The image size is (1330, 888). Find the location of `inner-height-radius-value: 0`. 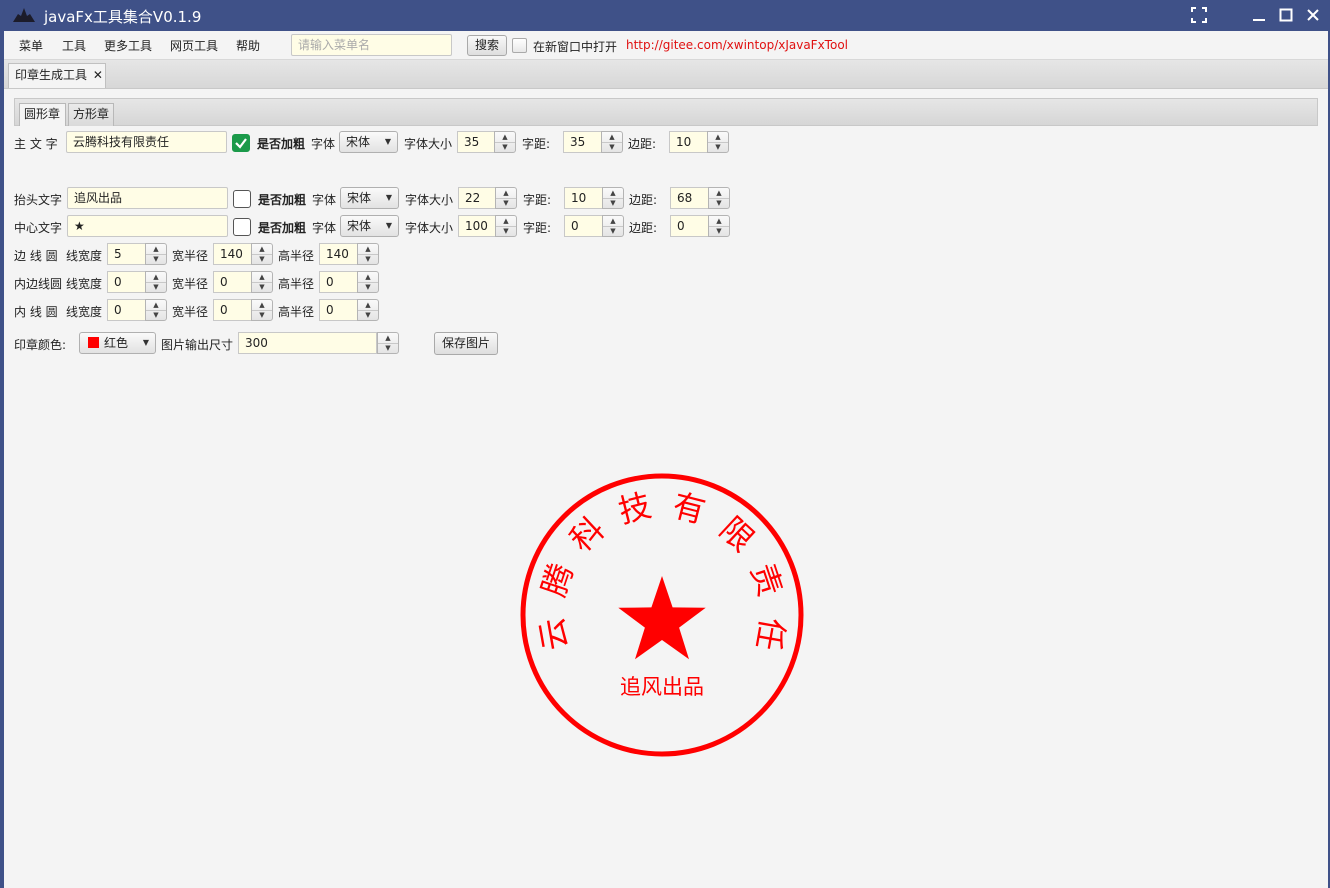

inner-height-radius-value: 0 is located at coordinates (338, 310).